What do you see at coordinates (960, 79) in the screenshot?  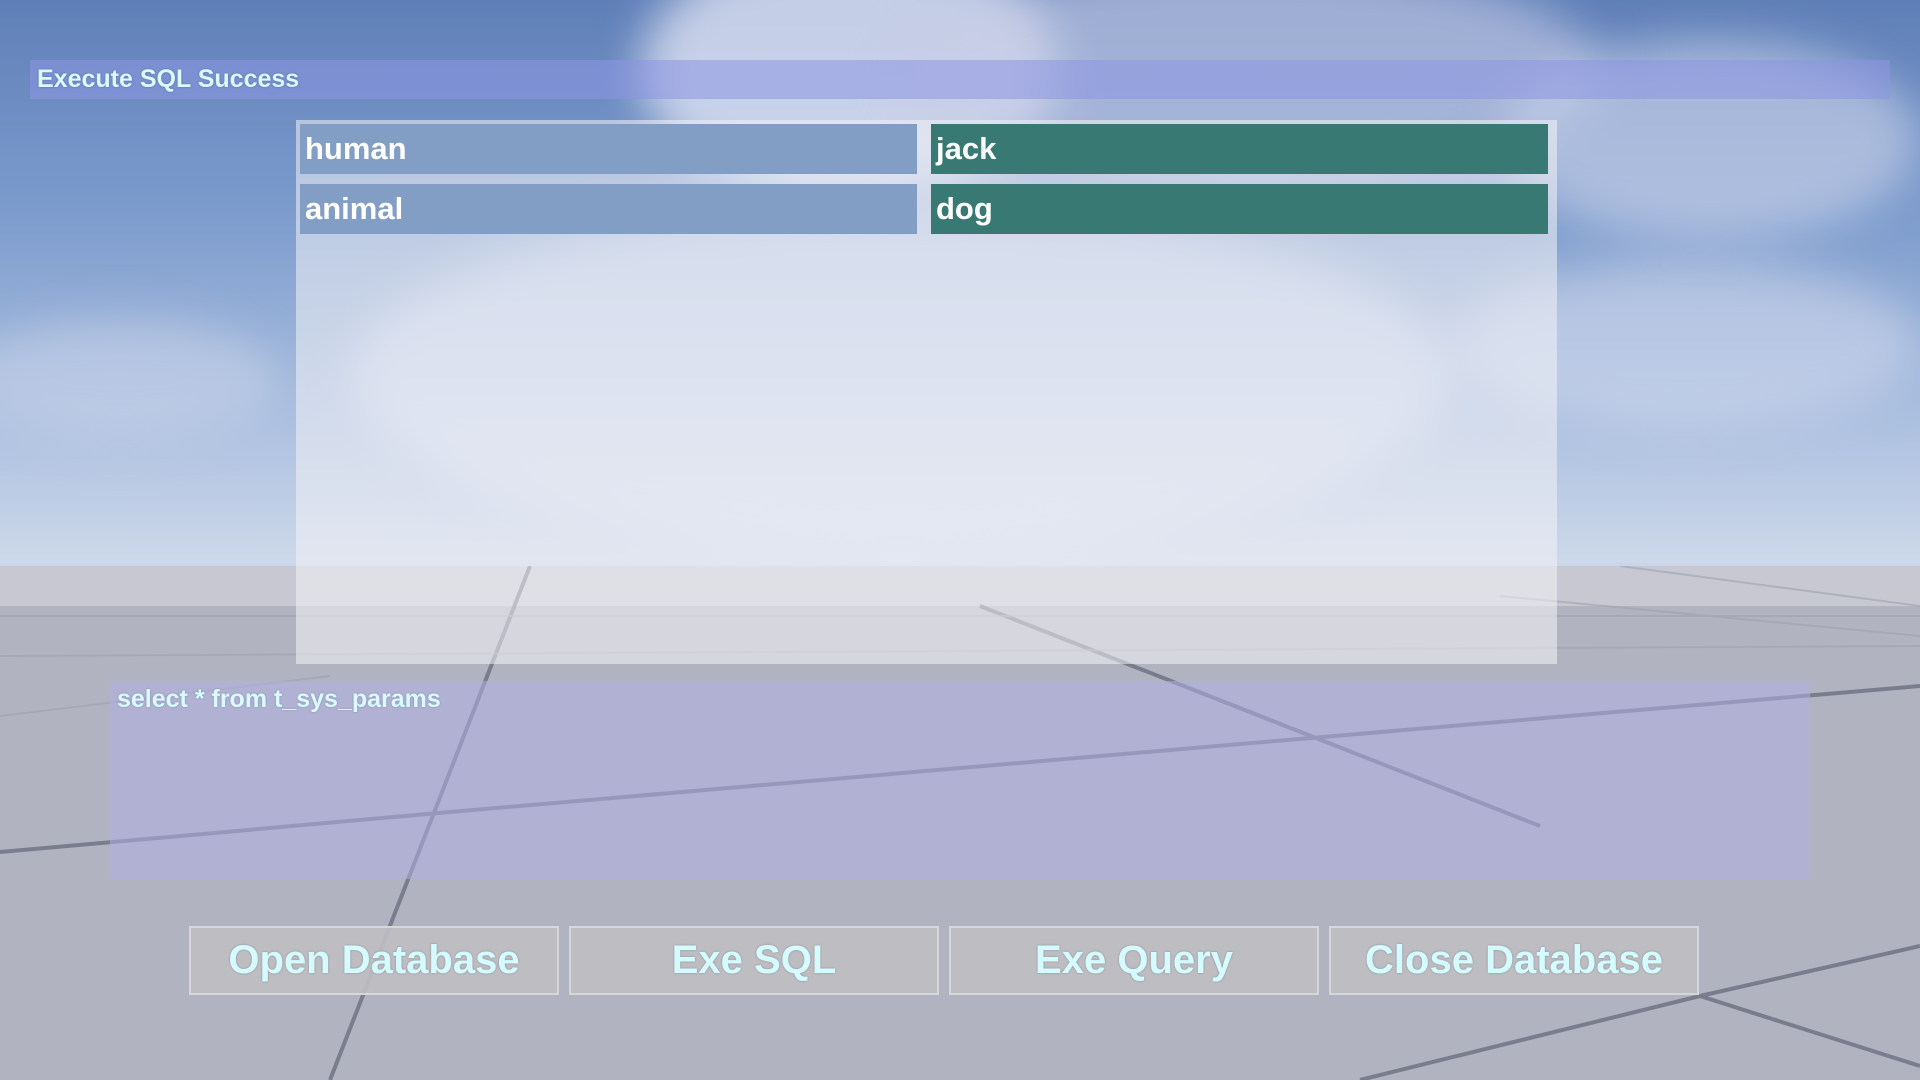 I see `status-bar: Execute SQL Success` at bounding box center [960, 79].